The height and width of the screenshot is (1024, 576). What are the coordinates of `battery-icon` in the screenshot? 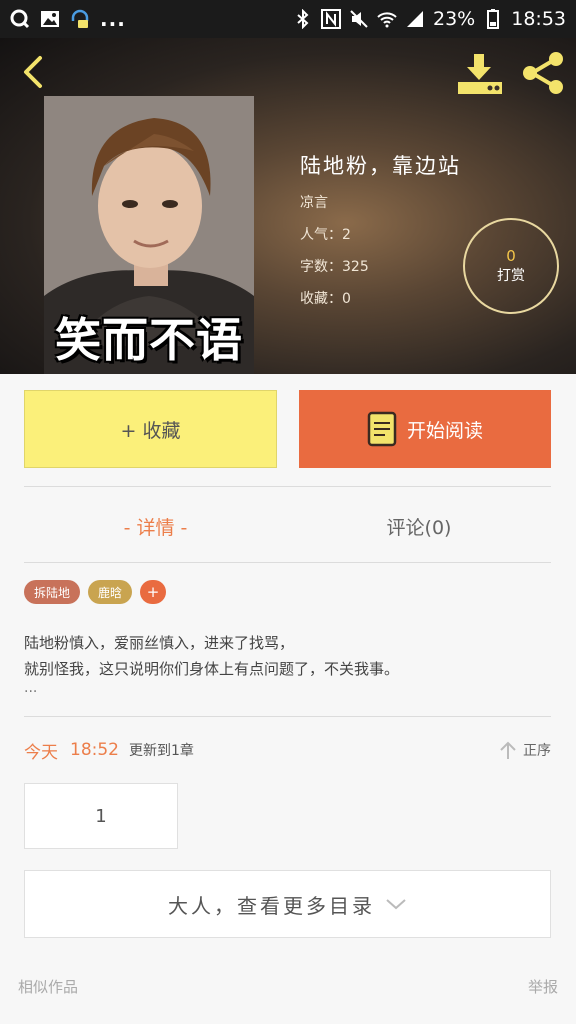 It's located at (493, 19).